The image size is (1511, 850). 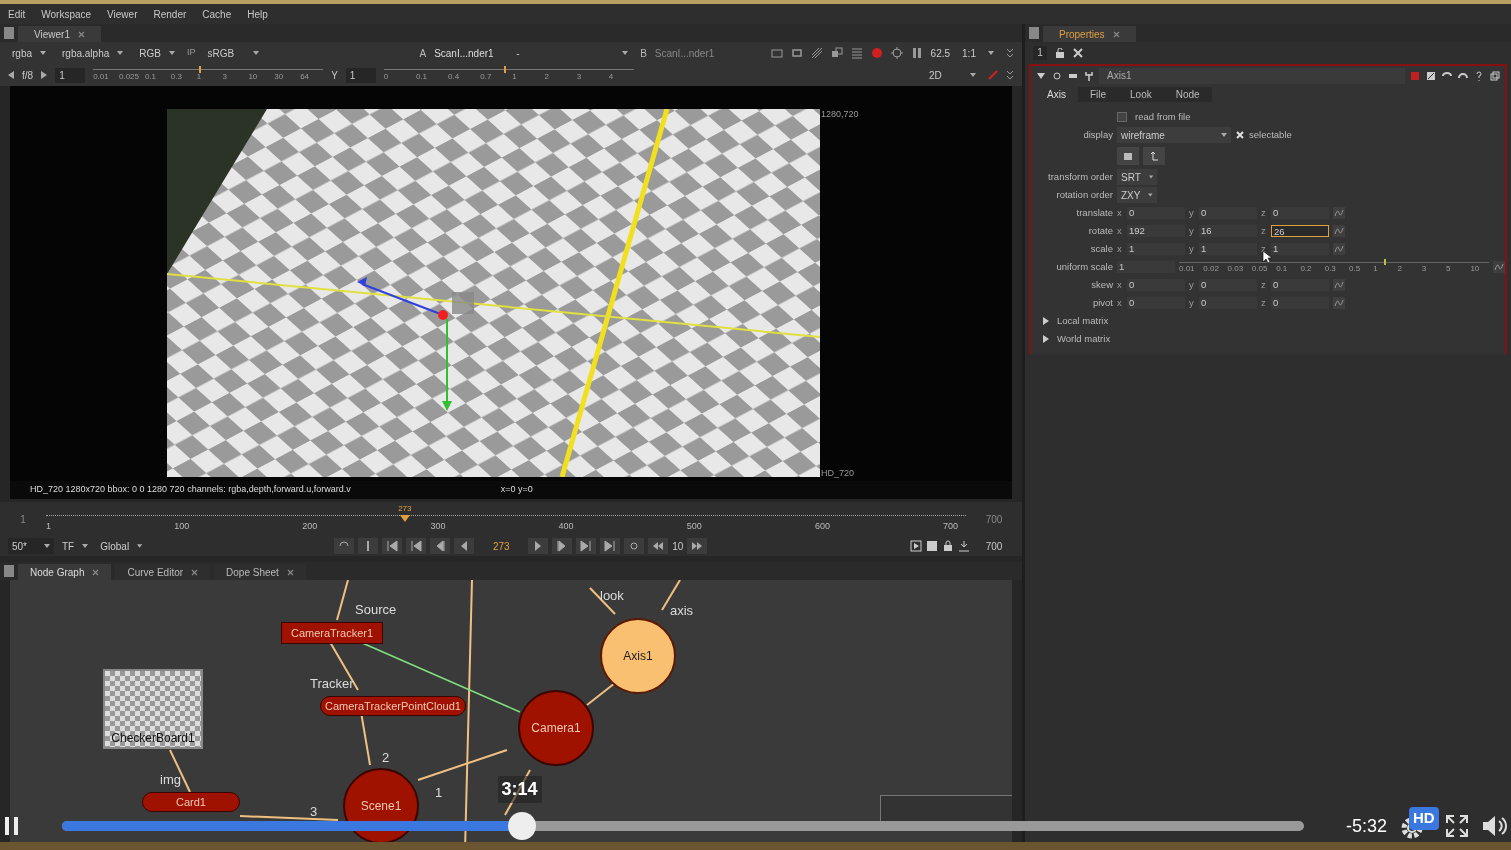 I want to click on windows-icon, so click(x=836, y=53).